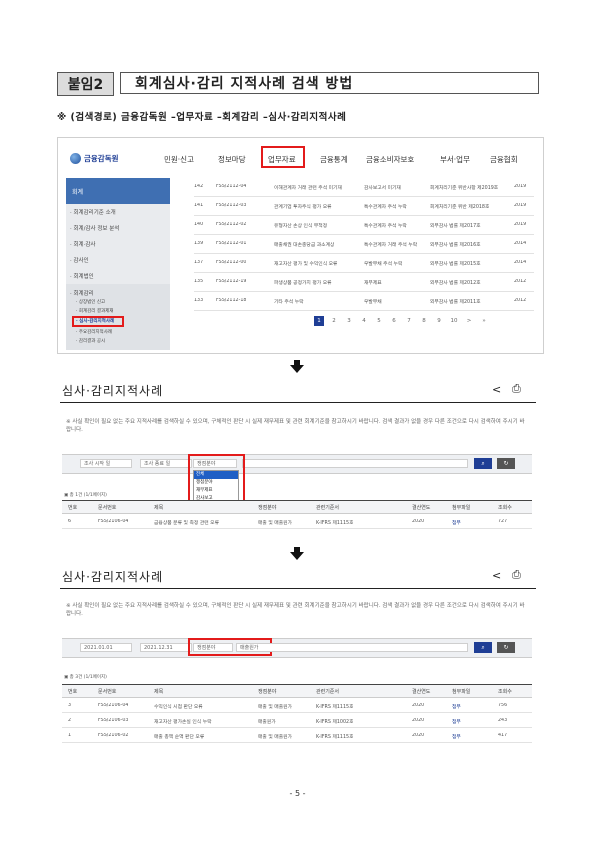  I want to click on list-cell: 감사보고서 미기재, so click(382, 188).